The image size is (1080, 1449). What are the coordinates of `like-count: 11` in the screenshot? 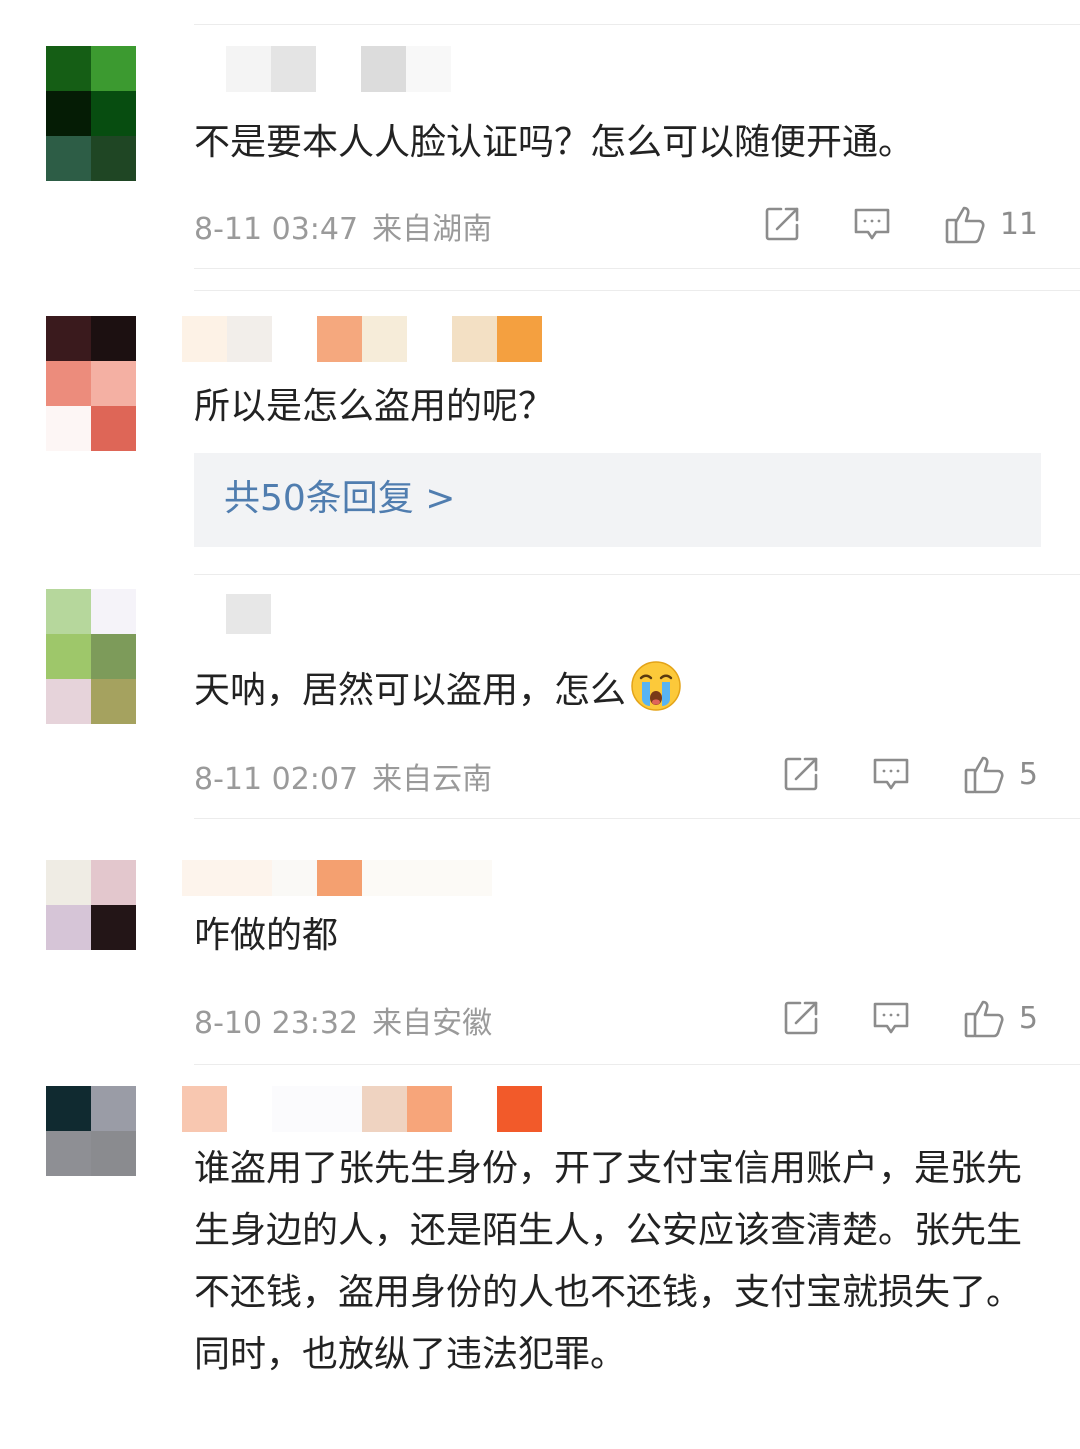 It's located at (1018, 224).